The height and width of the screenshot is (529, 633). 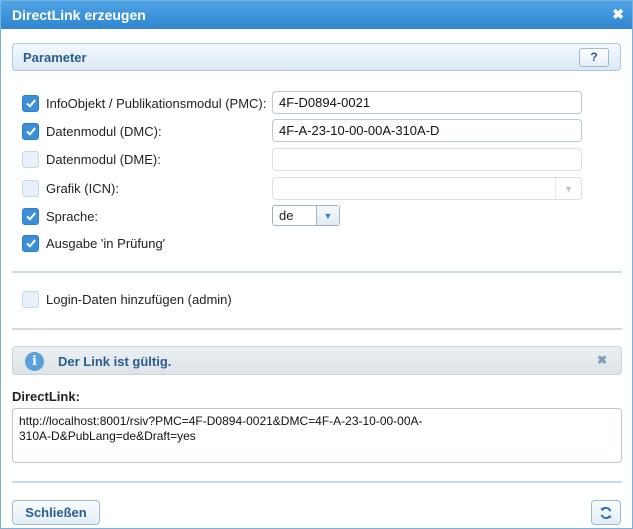 What do you see at coordinates (427, 130) in the screenshot?
I see `dmc-field` at bounding box center [427, 130].